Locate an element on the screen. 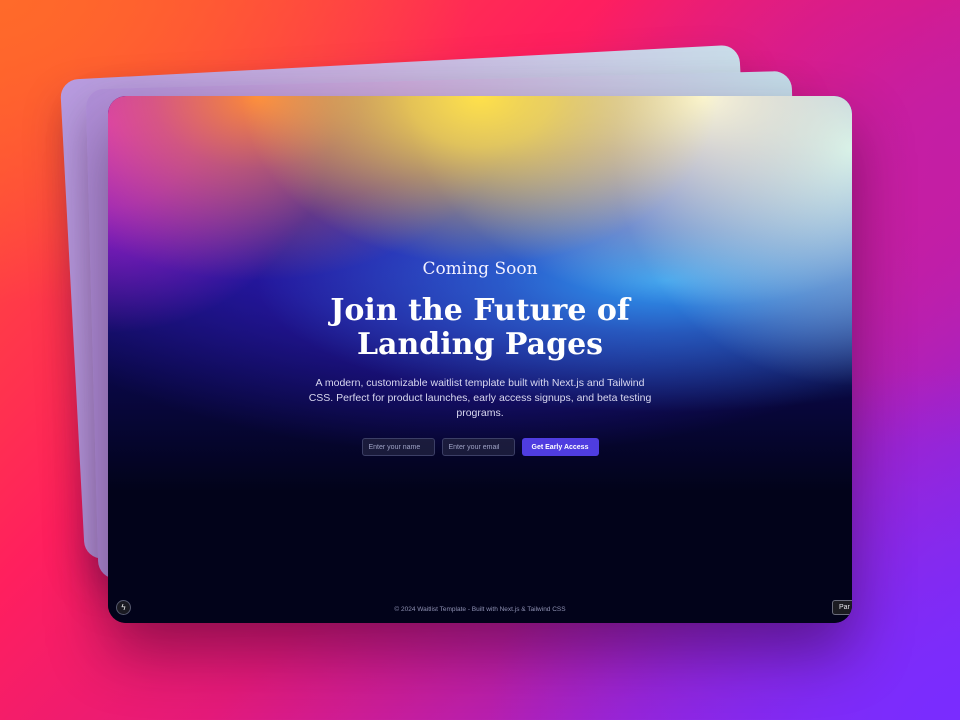 The width and height of the screenshot is (960, 720). email-input is located at coordinates (478, 447).